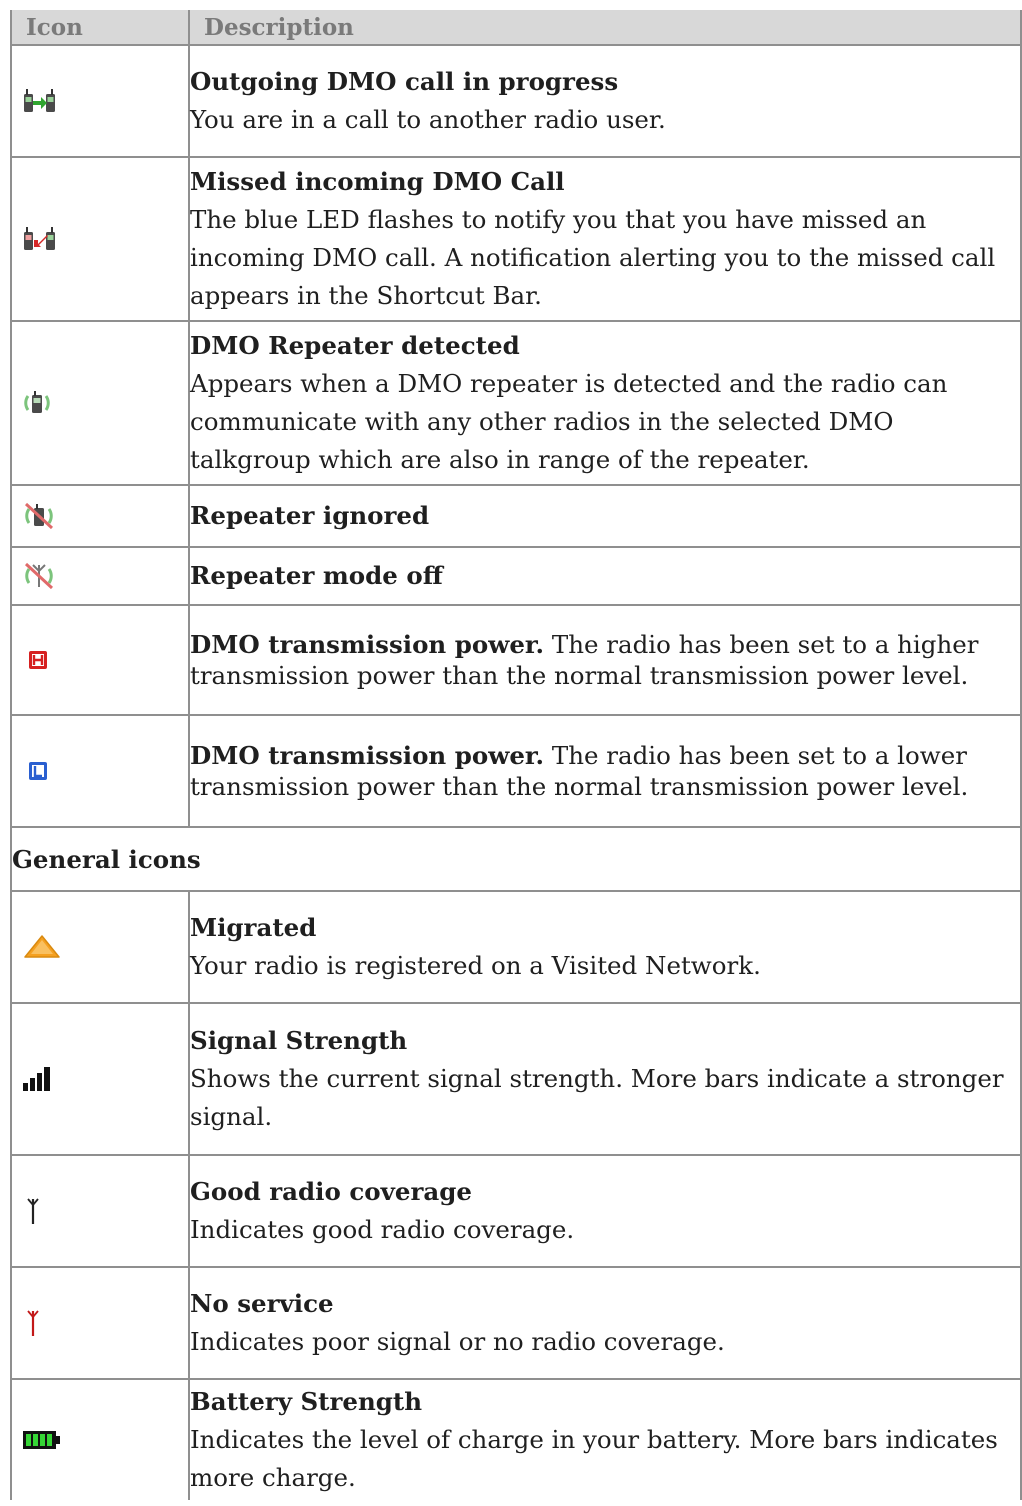  Describe the element at coordinates (516, 576) in the screenshot. I see `table-row: Repeater mode off` at that location.